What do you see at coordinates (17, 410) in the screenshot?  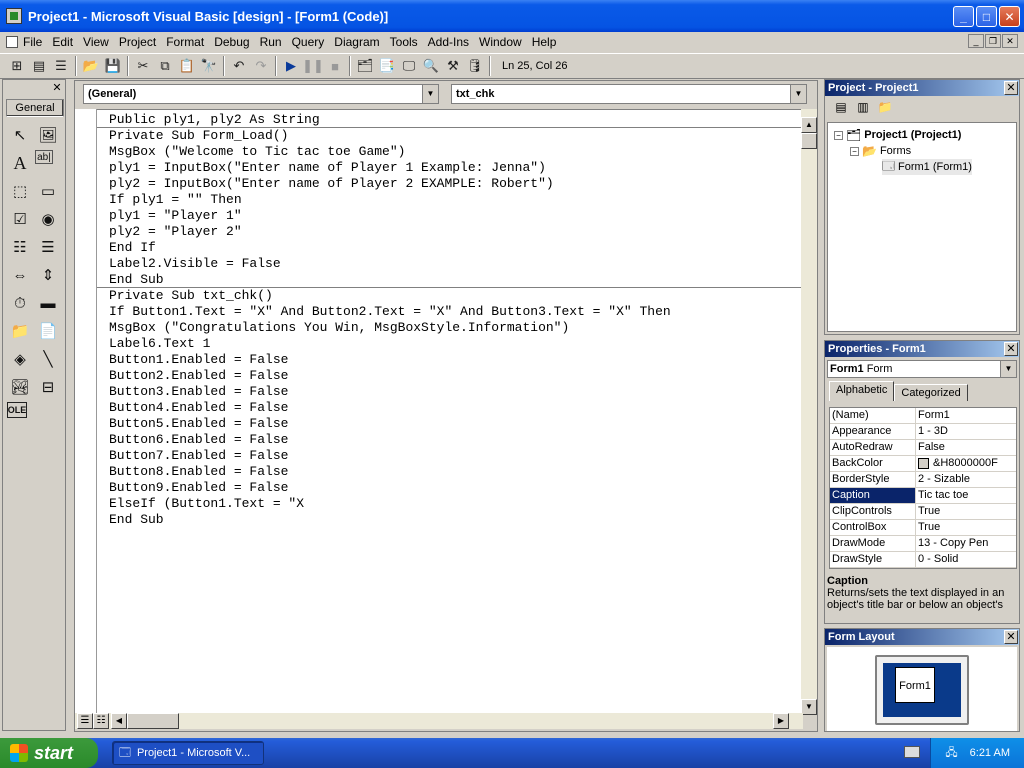 I see `ole-tool-icon: OLE` at bounding box center [17, 410].